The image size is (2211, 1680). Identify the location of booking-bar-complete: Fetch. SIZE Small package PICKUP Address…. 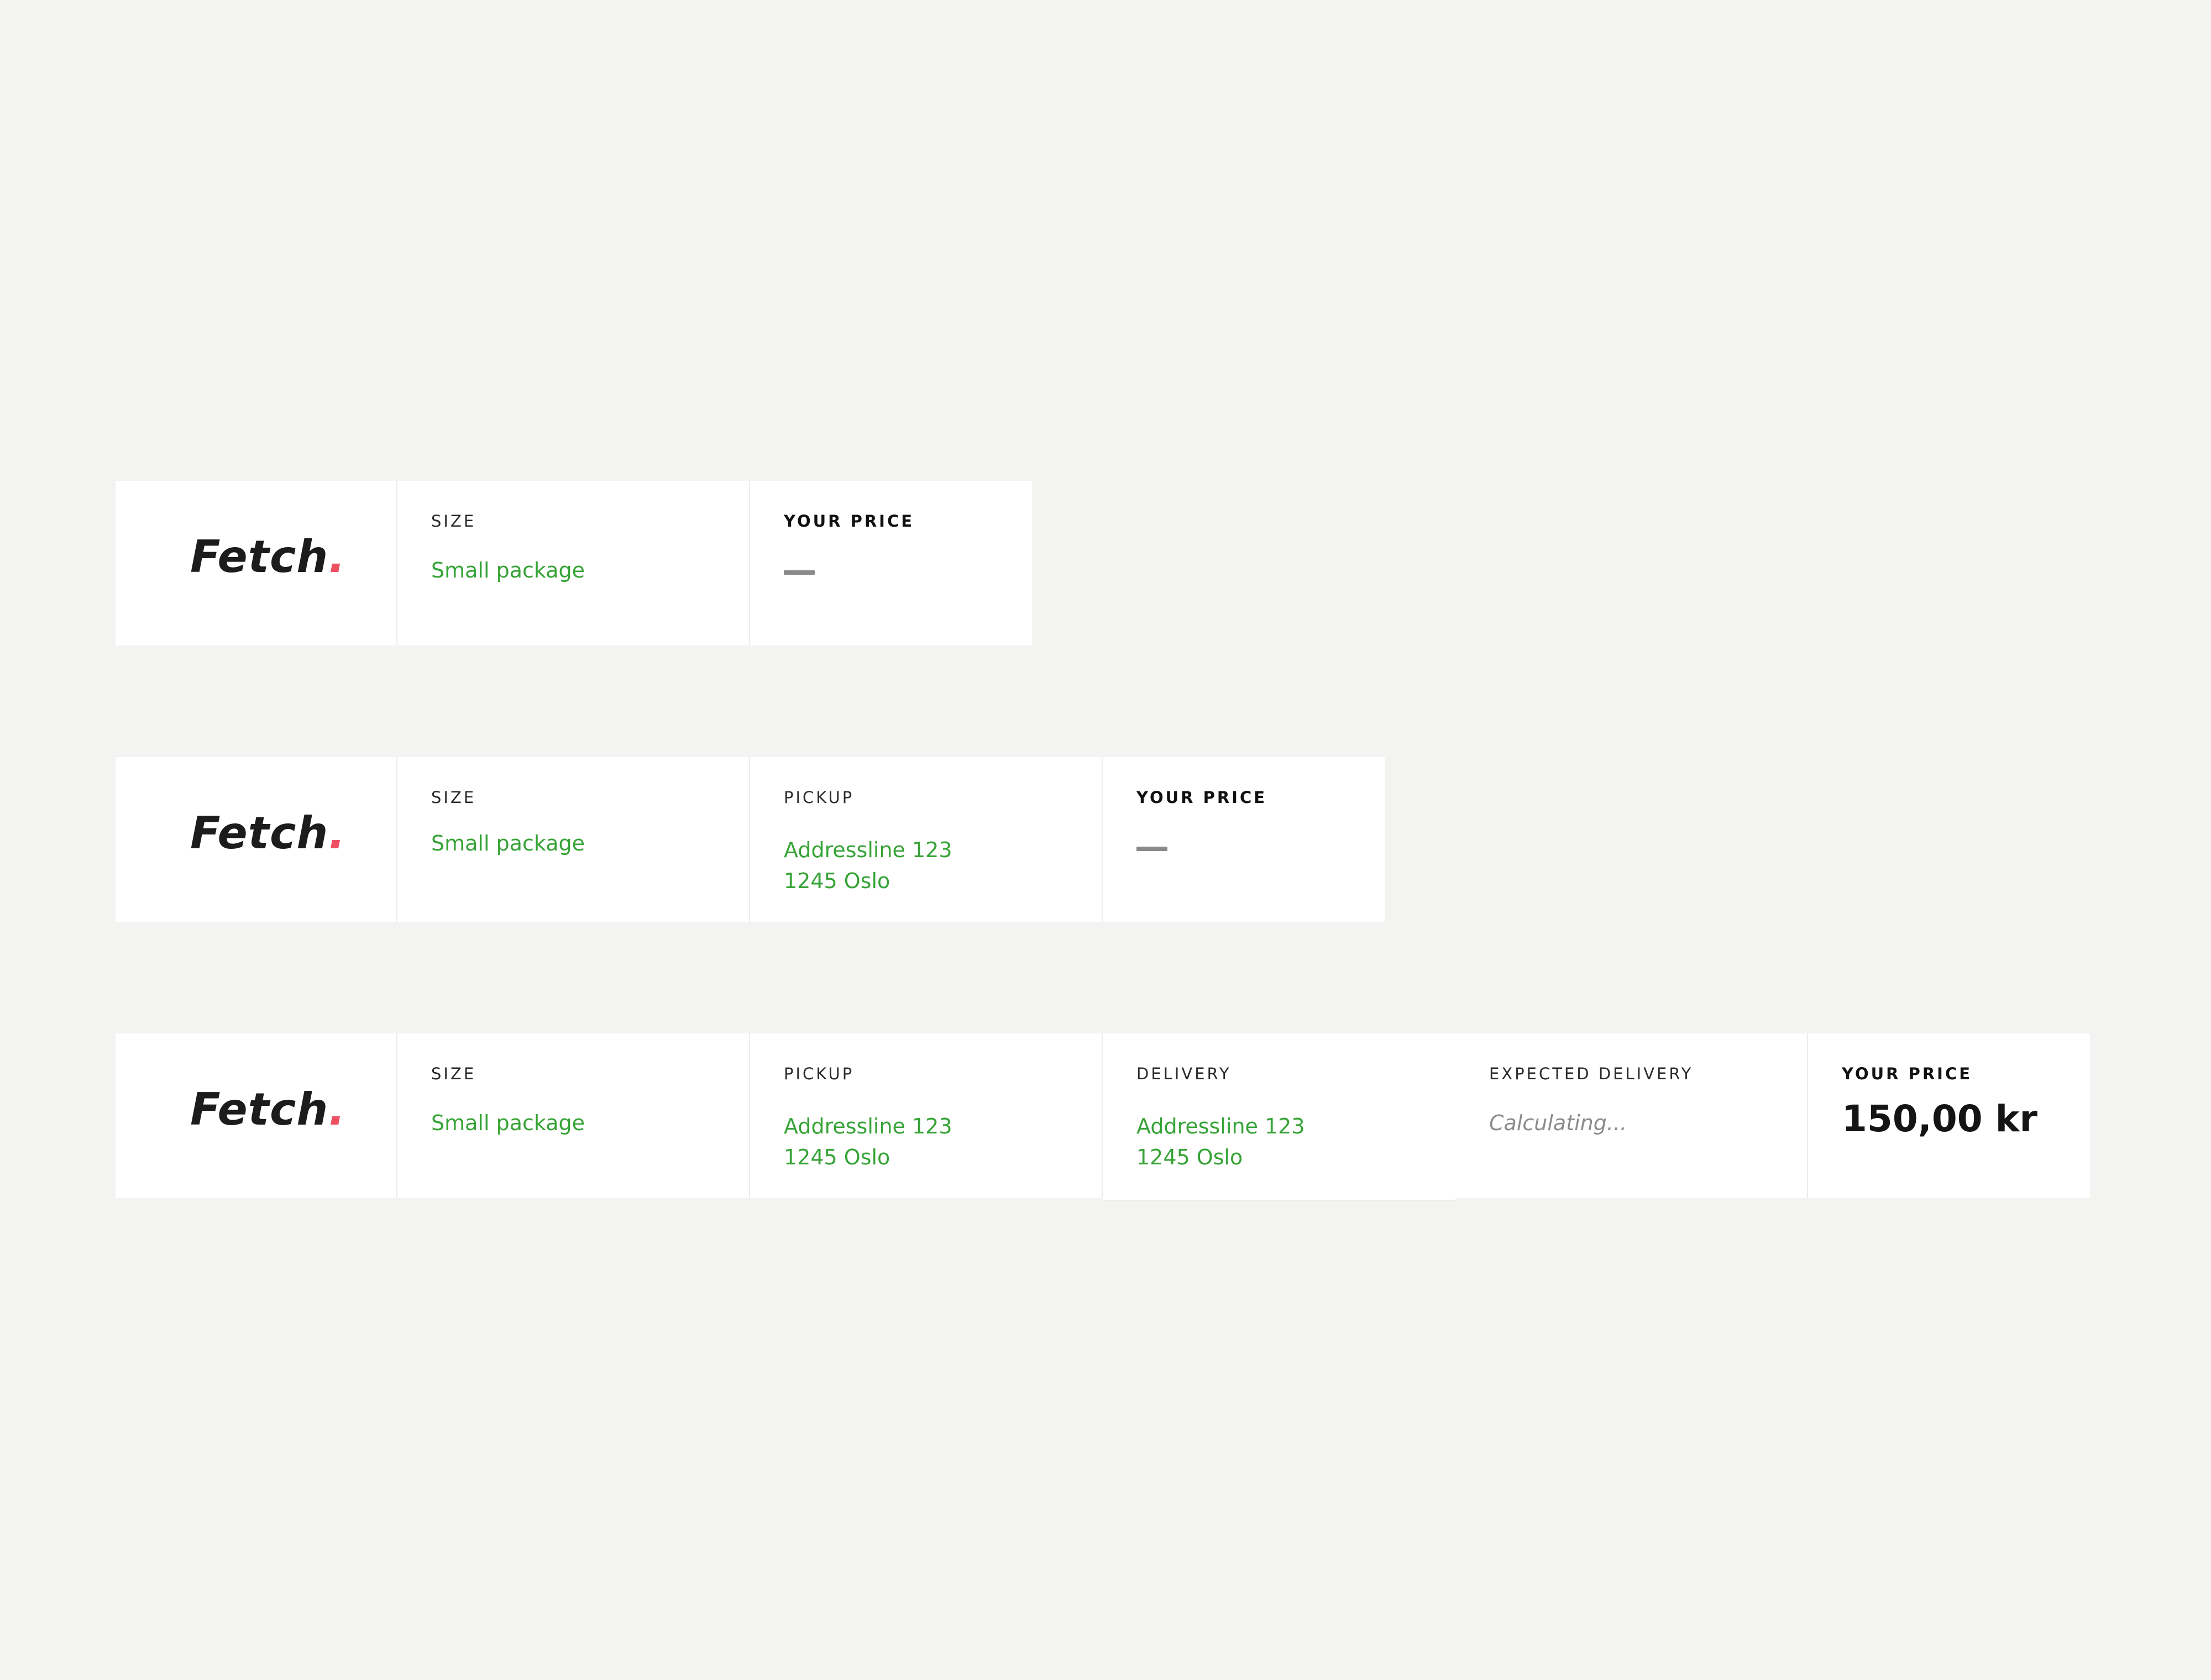
(1103, 1116).